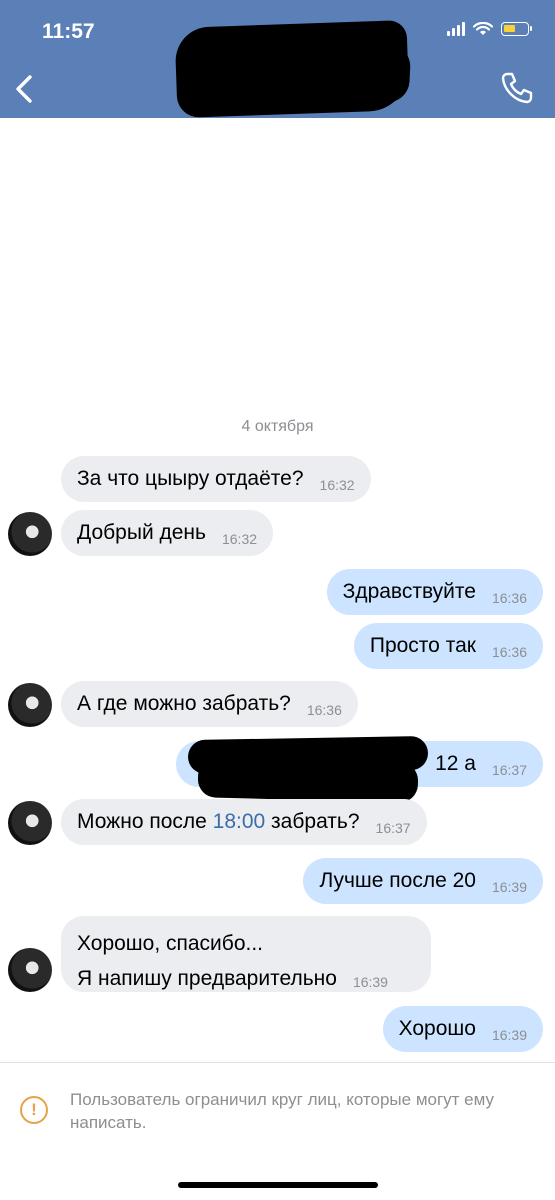  I want to click on incoming-message: Добрый день 16:32, so click(167, 533).